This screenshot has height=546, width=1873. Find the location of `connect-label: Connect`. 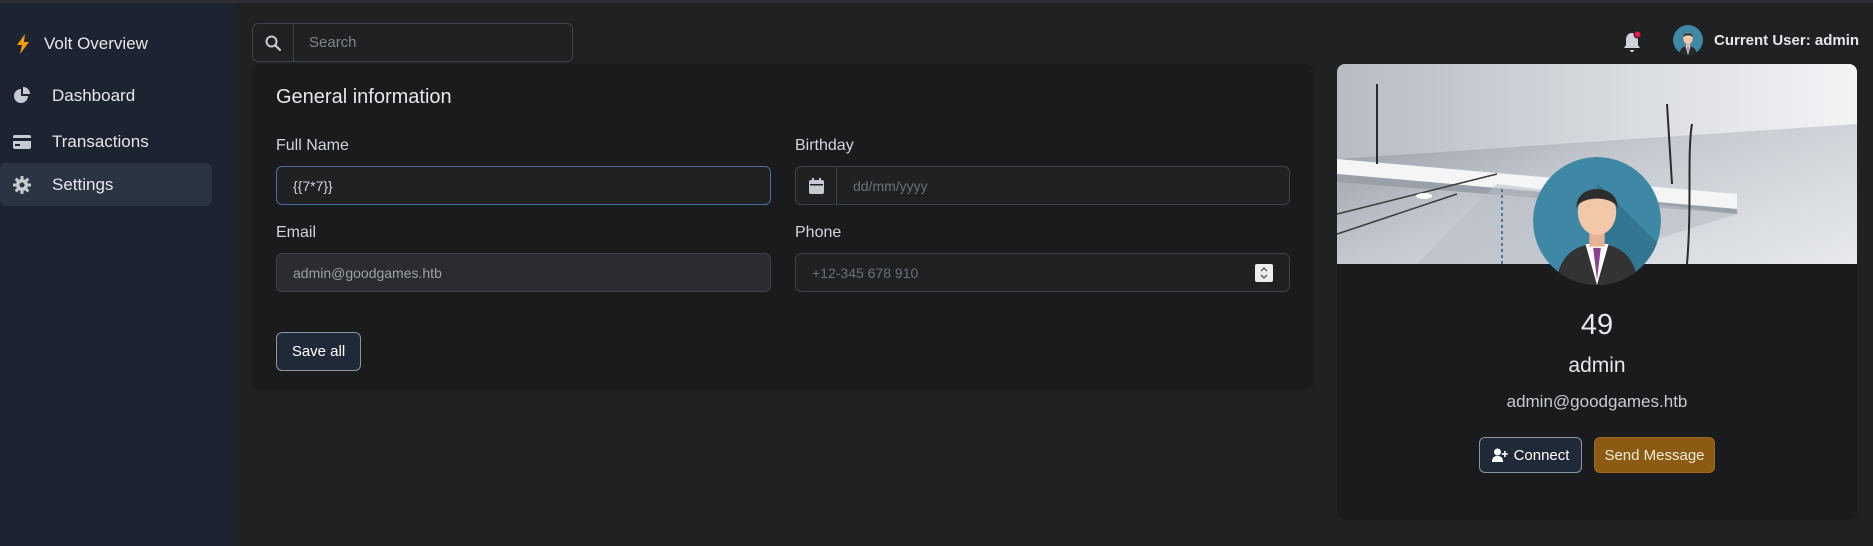

connect-label: Connect is located at coordinates (1541, 455).